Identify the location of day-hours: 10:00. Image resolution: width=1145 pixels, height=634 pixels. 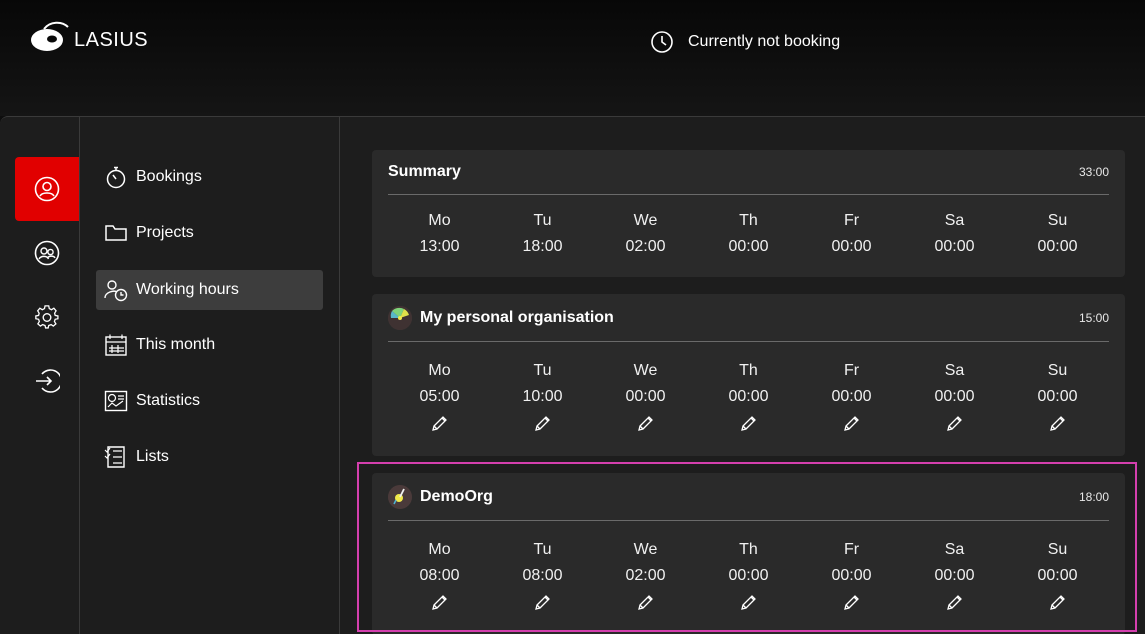
(542, 396).